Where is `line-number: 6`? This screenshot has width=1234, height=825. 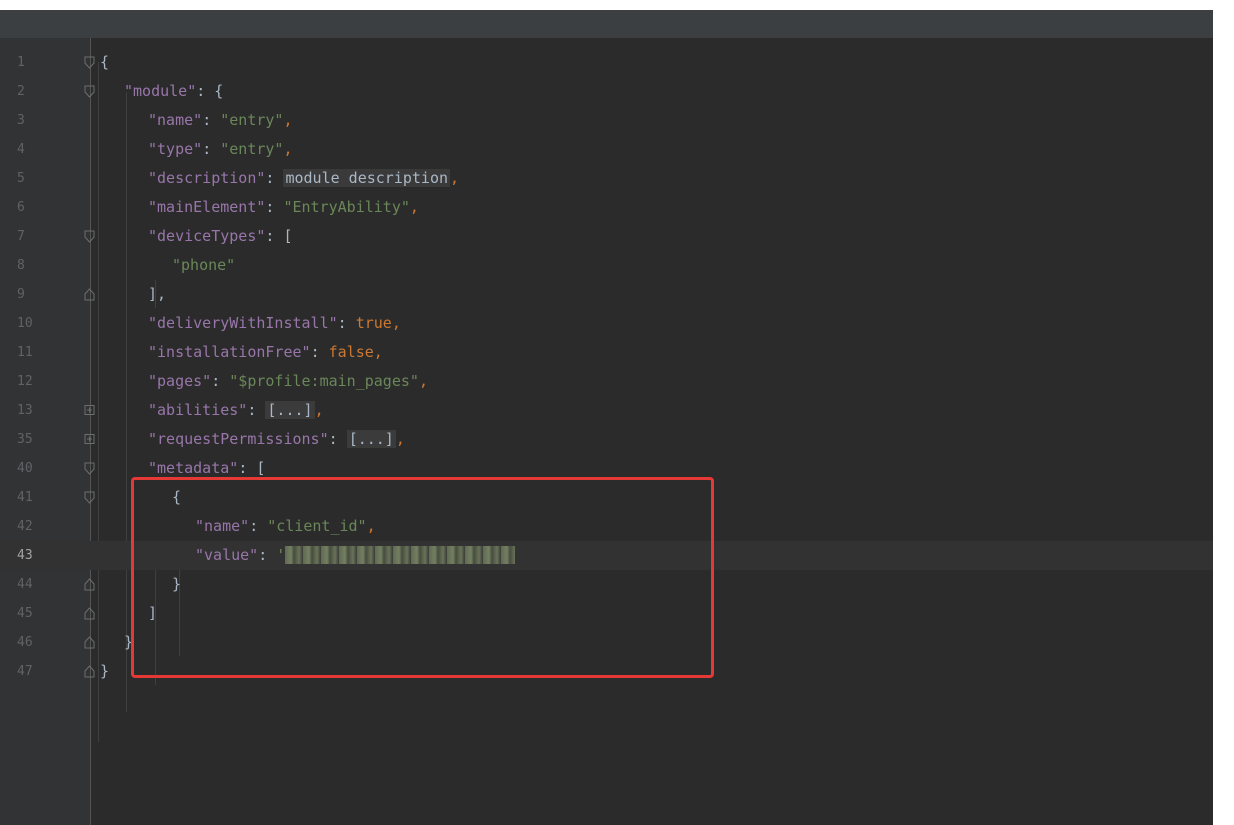
line-number: 6 is located at coordinates (21, 207).